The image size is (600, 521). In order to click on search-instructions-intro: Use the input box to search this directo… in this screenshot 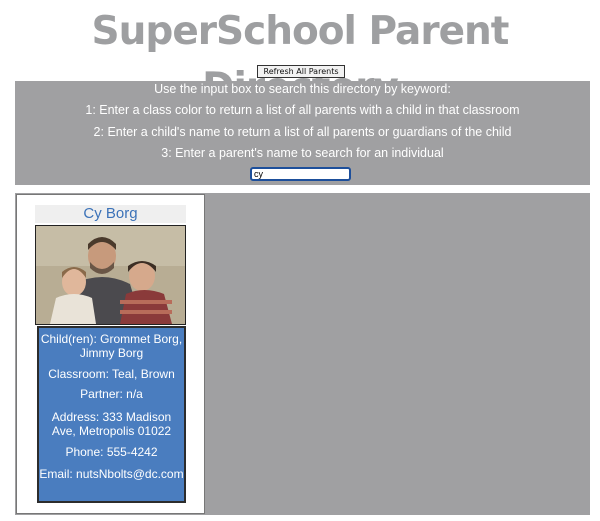, I will do `click(302, 89)`.